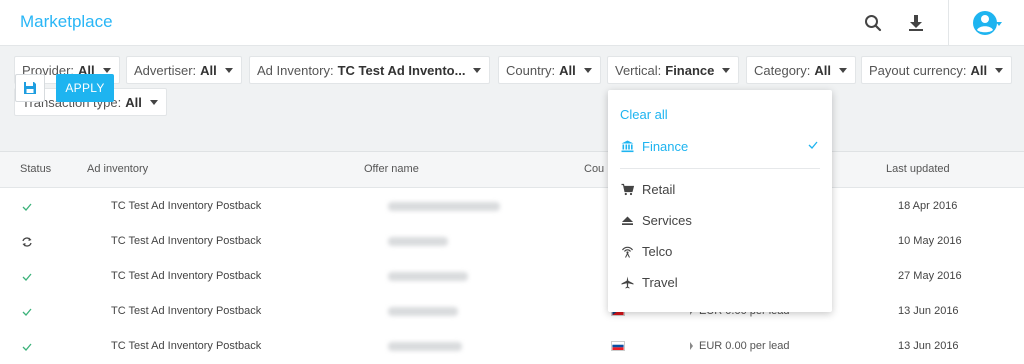 Image resolution: width=1024 pixels, height=364 pixels. Describe the element at coordinates (618, 346) in the screenshot. I see `slovak-flag-icon` at that location.